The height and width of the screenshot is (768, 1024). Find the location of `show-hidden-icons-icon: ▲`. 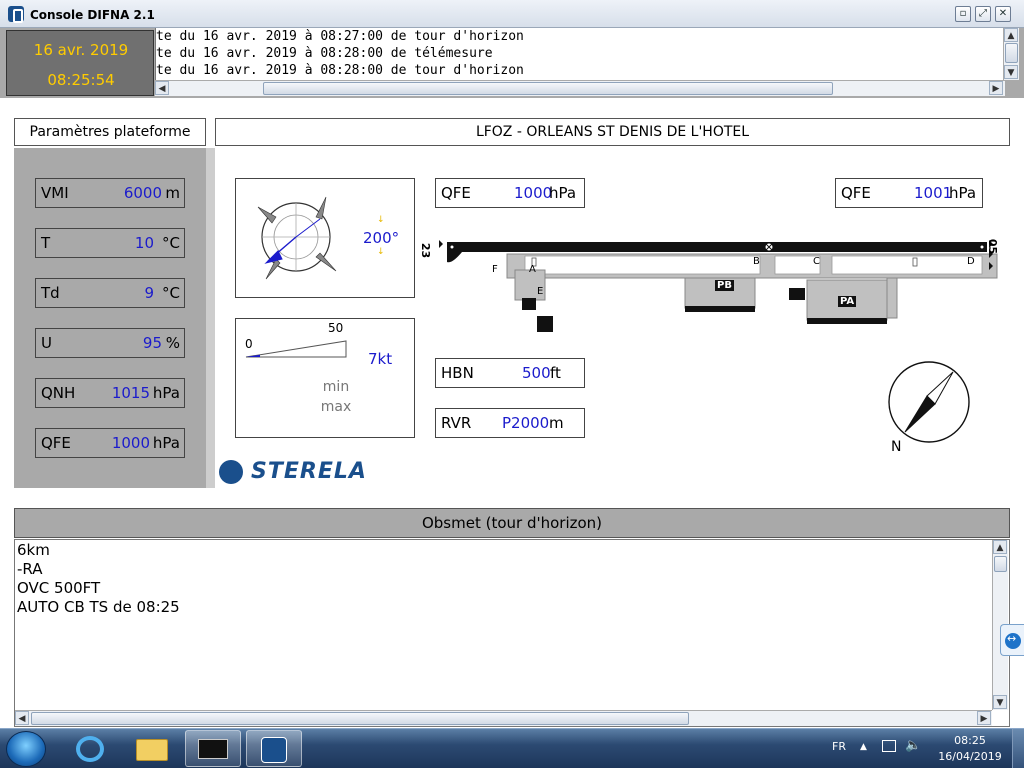

show-hidden-icons-icon: ▲ is located at coordinates (863, 747).